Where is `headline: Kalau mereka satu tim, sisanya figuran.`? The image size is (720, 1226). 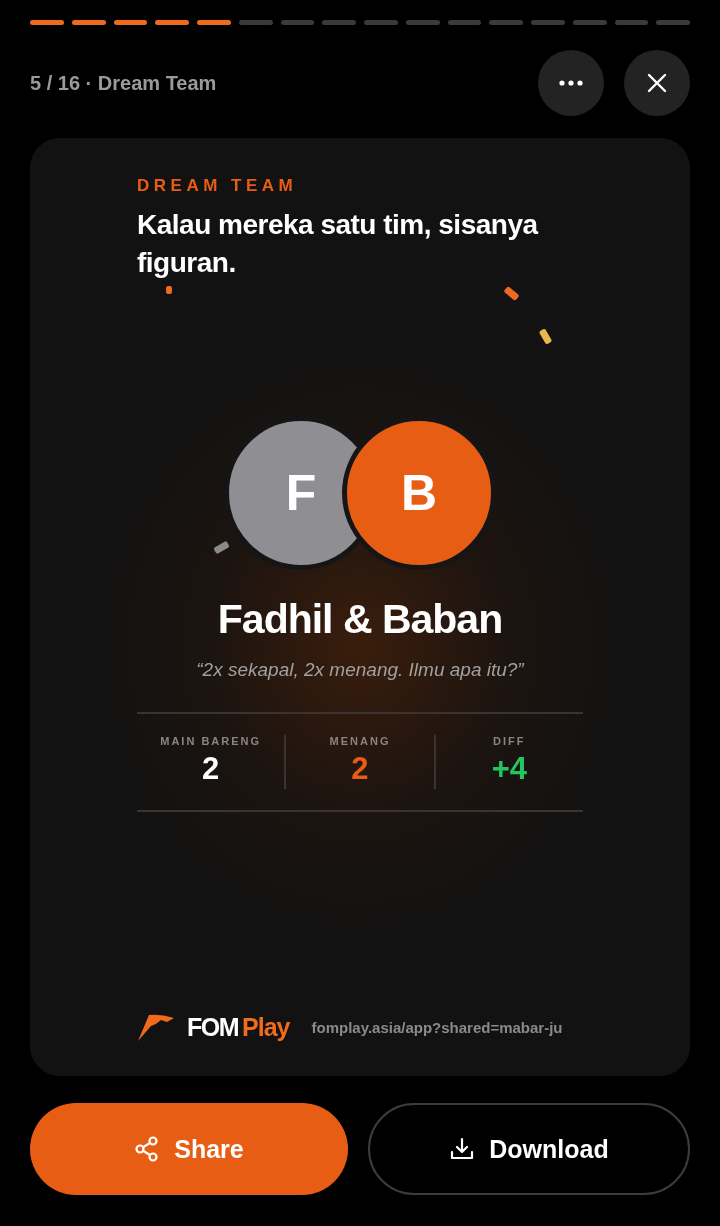 headline: Kalau mereka satu tim, sisanya figuran. is located at coordinates (338, 244).